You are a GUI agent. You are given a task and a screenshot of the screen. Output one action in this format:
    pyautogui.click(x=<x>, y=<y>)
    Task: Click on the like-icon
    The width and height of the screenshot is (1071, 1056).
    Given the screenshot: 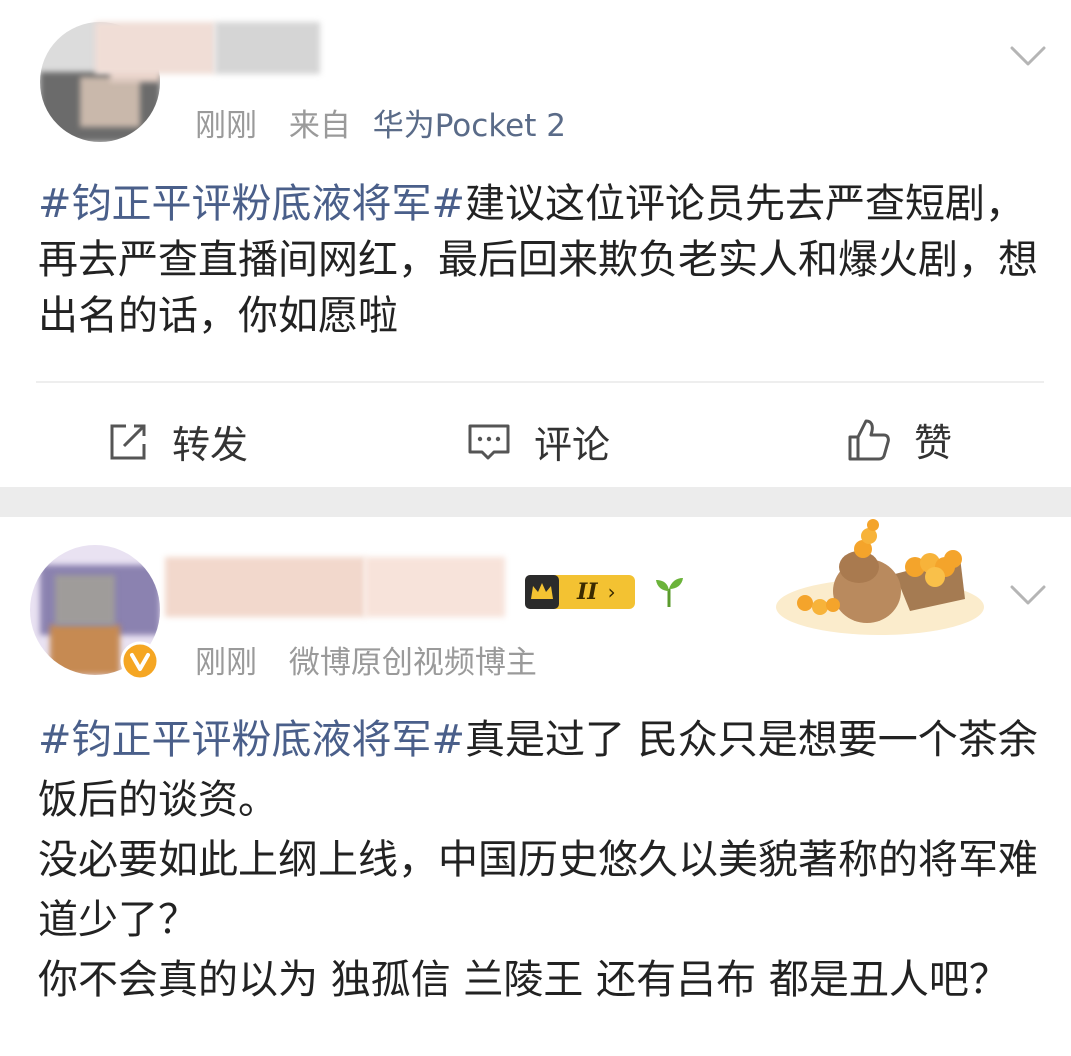 What is the action you would take?
    pyautogui.click(x=869, y=439)
    